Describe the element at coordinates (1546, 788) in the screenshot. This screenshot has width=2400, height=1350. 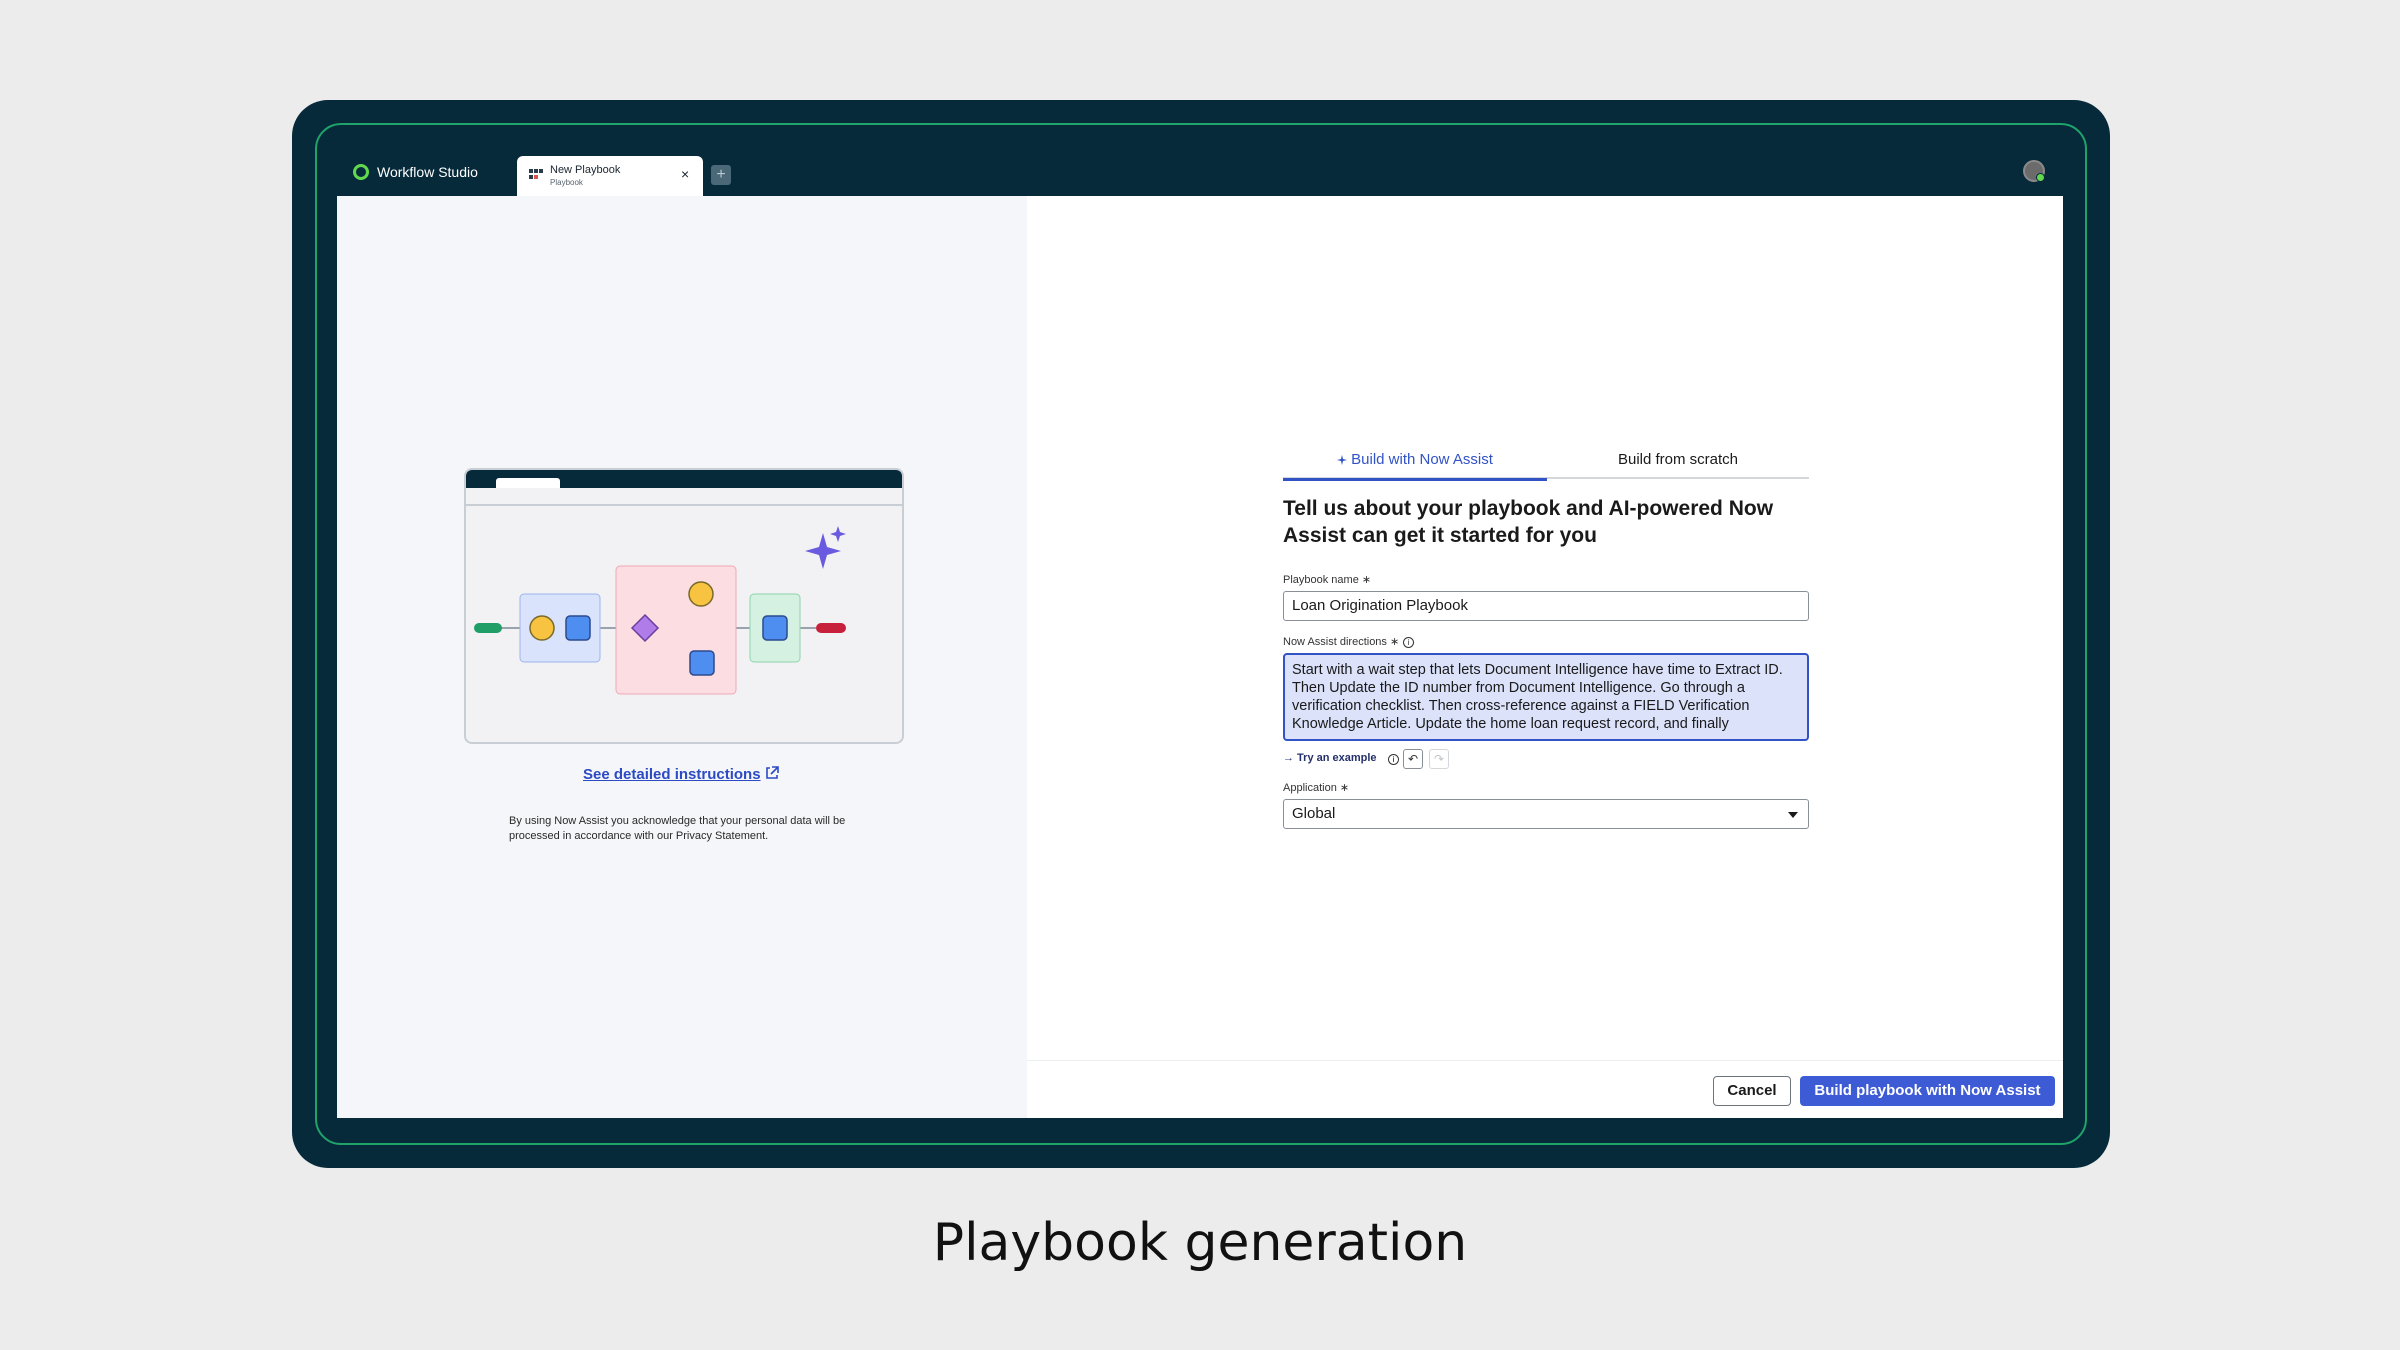
I see `application-label: Application ∗` at that location.